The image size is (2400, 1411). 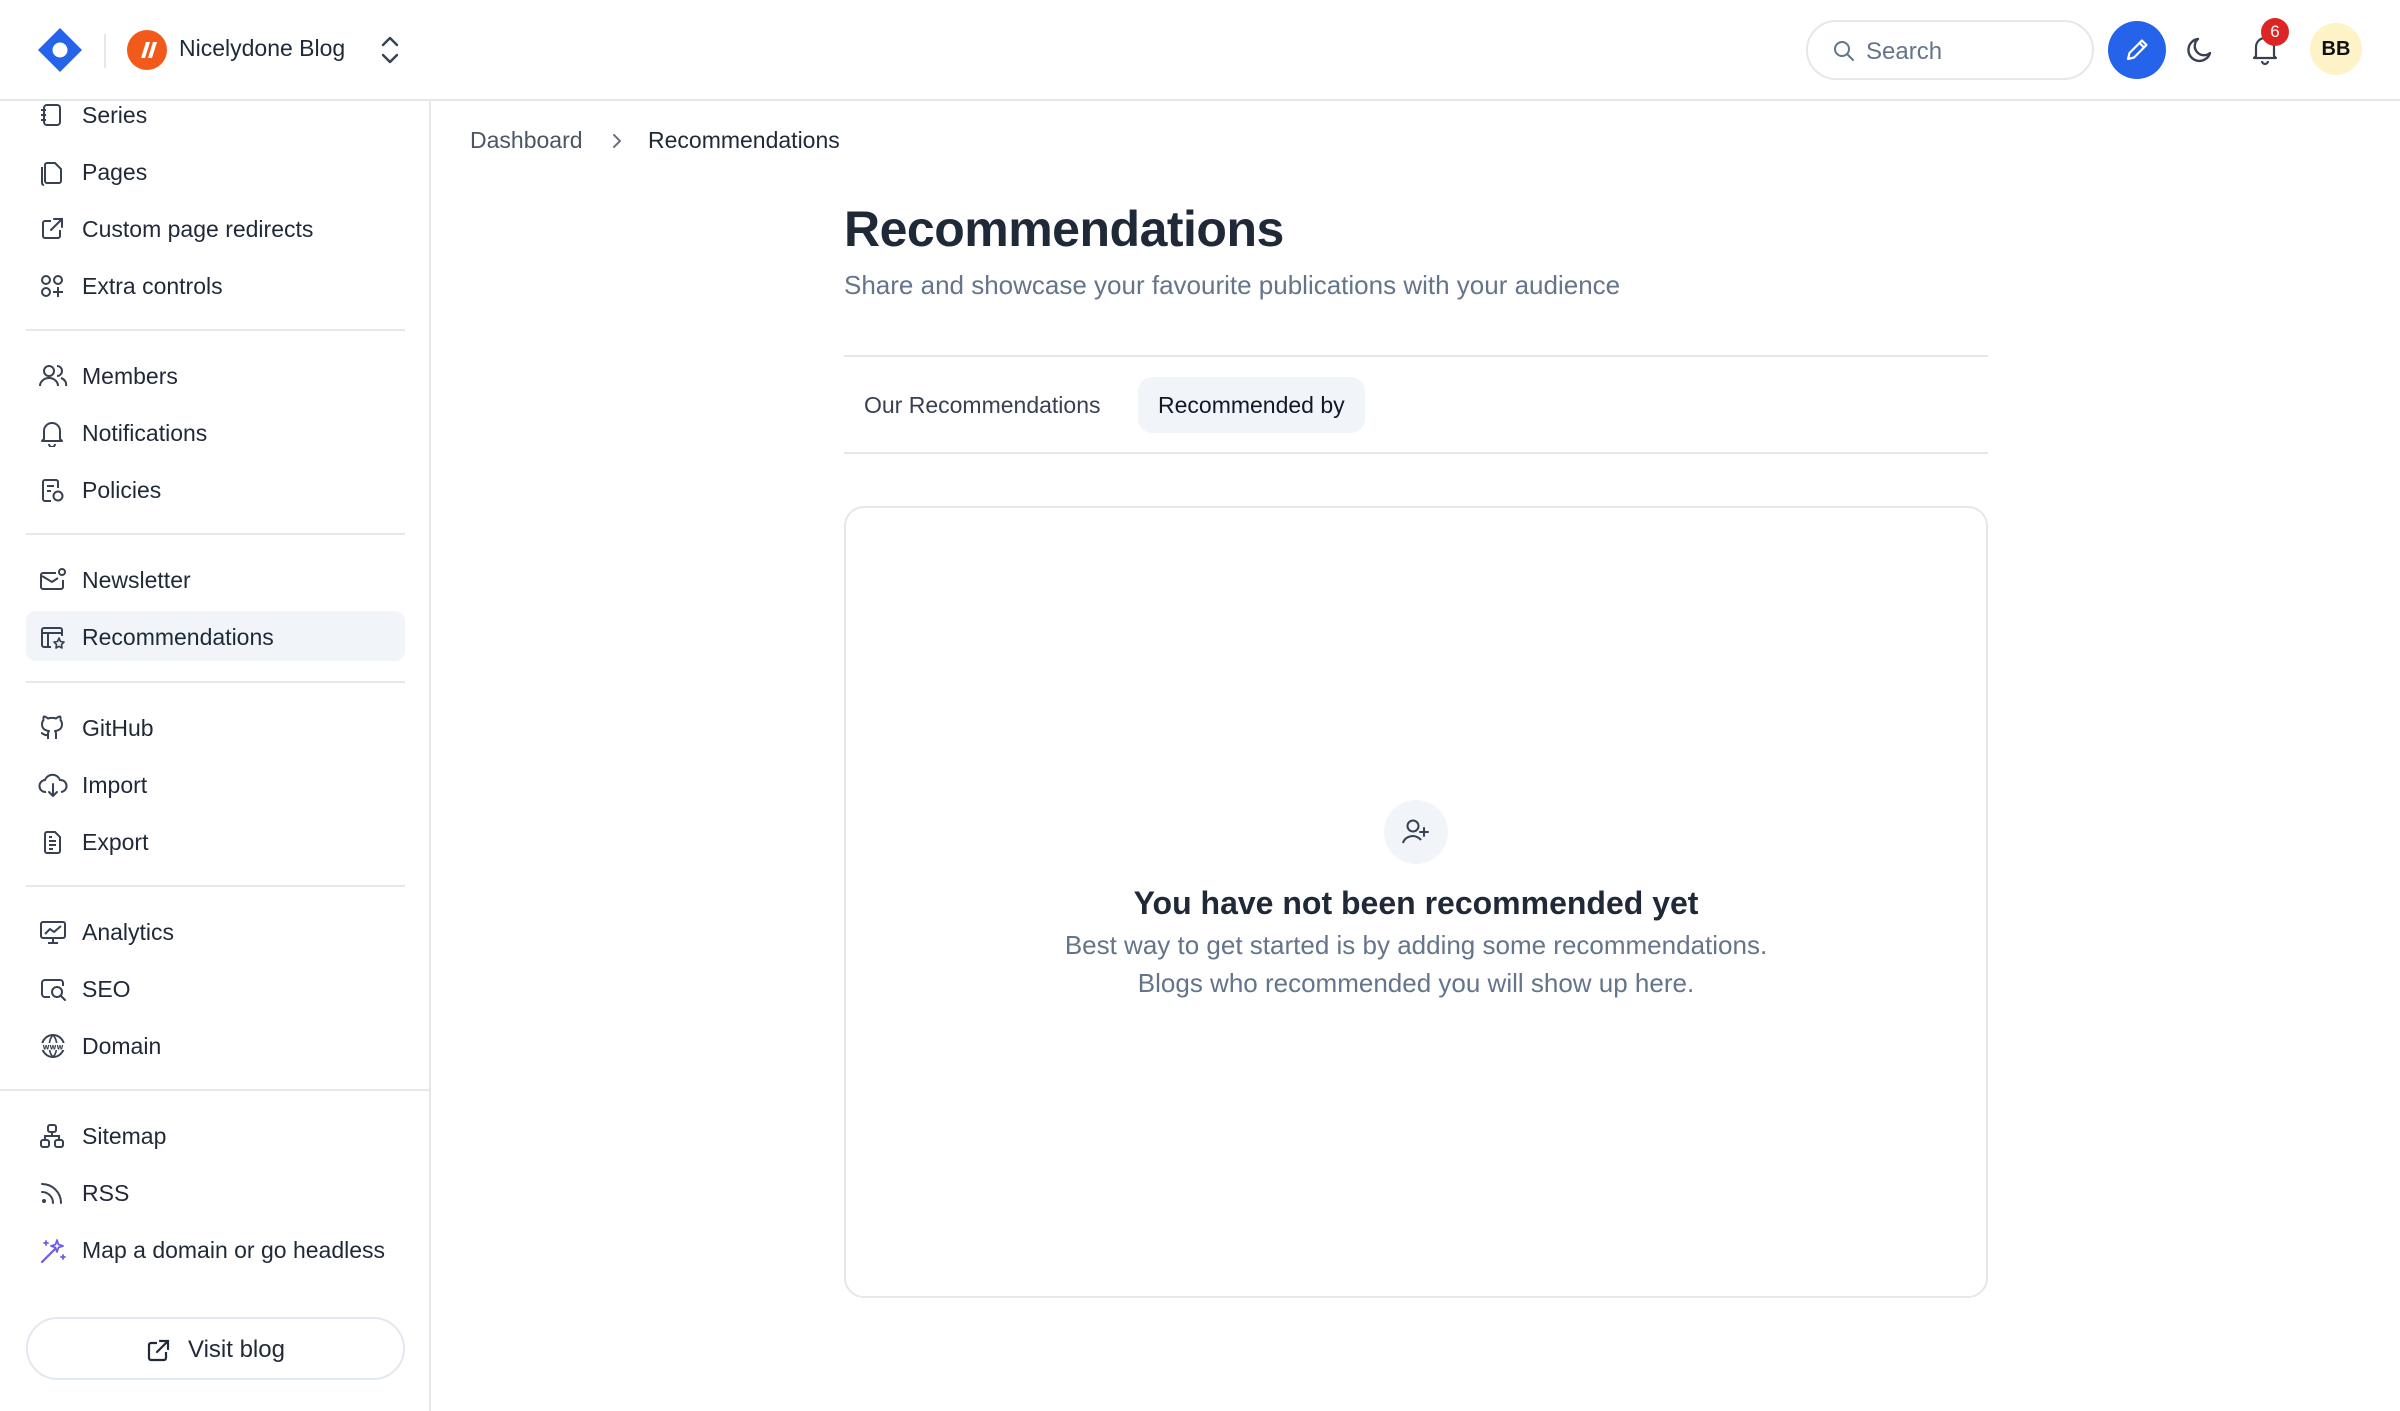 What do you see at coordinates (53, 376) in the screenshot?
I see `members-icon` at bounding box center [53, 376].